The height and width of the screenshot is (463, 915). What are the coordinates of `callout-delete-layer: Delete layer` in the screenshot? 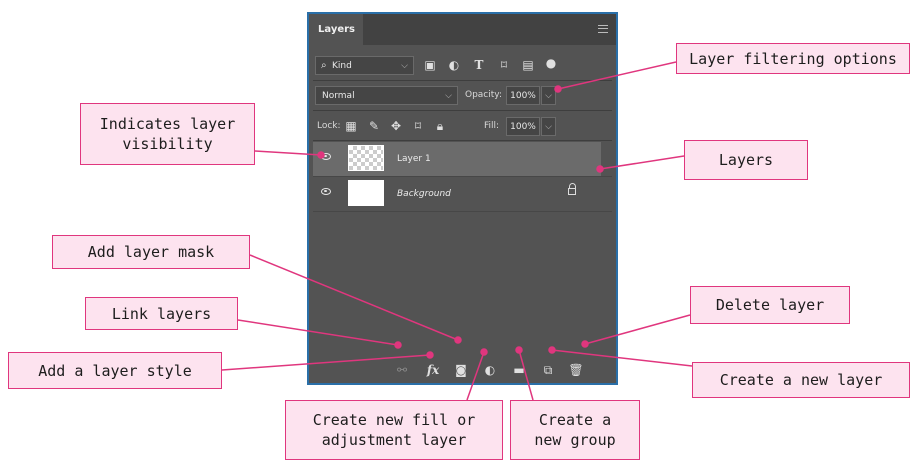 It's located at (770, 305).